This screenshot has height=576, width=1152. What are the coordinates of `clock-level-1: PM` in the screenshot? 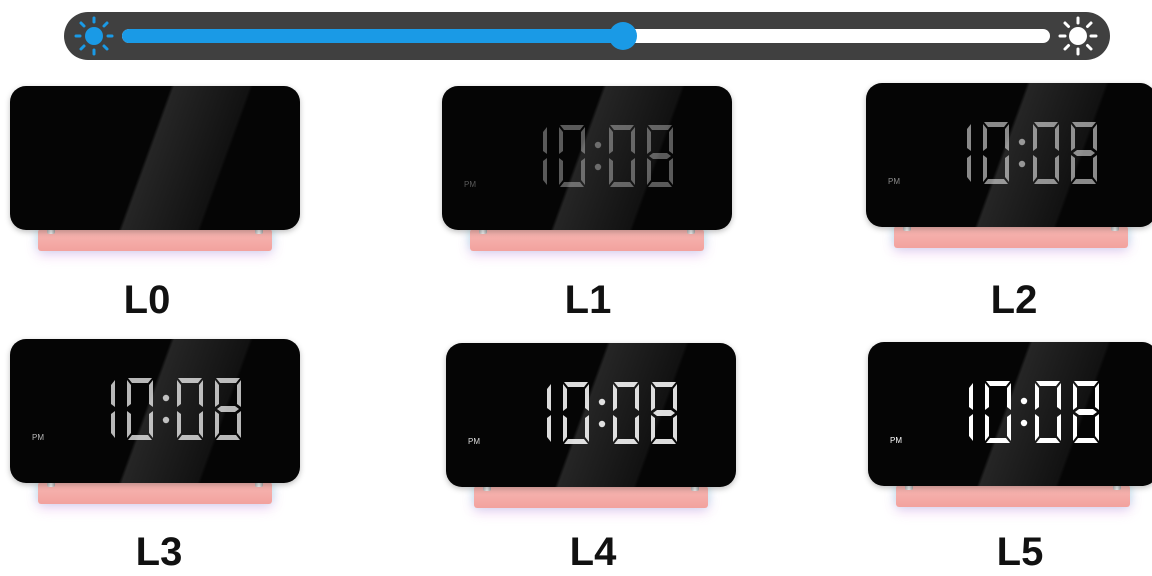 It's located at (587, 173).